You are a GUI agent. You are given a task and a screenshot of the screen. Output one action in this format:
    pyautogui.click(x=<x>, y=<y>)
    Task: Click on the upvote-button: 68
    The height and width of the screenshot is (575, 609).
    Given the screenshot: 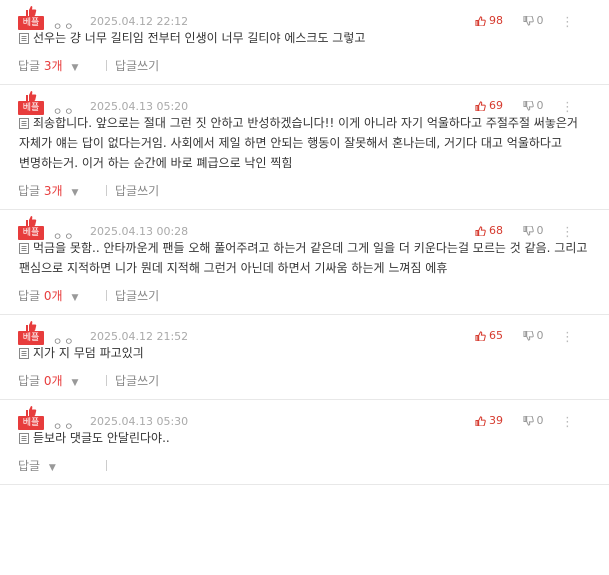 What is the action you would take?
    pyautogui.click(x=489, y=230)
    